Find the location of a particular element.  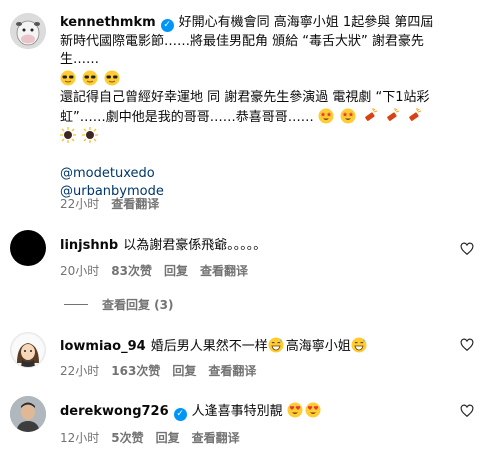

comment-4-translate-link: 查看翻译 is located at coordinates (216, 437).